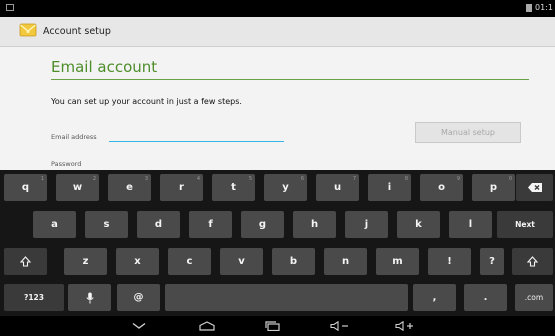 This screenshot has width=555, height=336. I want to click on key-x: x, so click(137, 261).